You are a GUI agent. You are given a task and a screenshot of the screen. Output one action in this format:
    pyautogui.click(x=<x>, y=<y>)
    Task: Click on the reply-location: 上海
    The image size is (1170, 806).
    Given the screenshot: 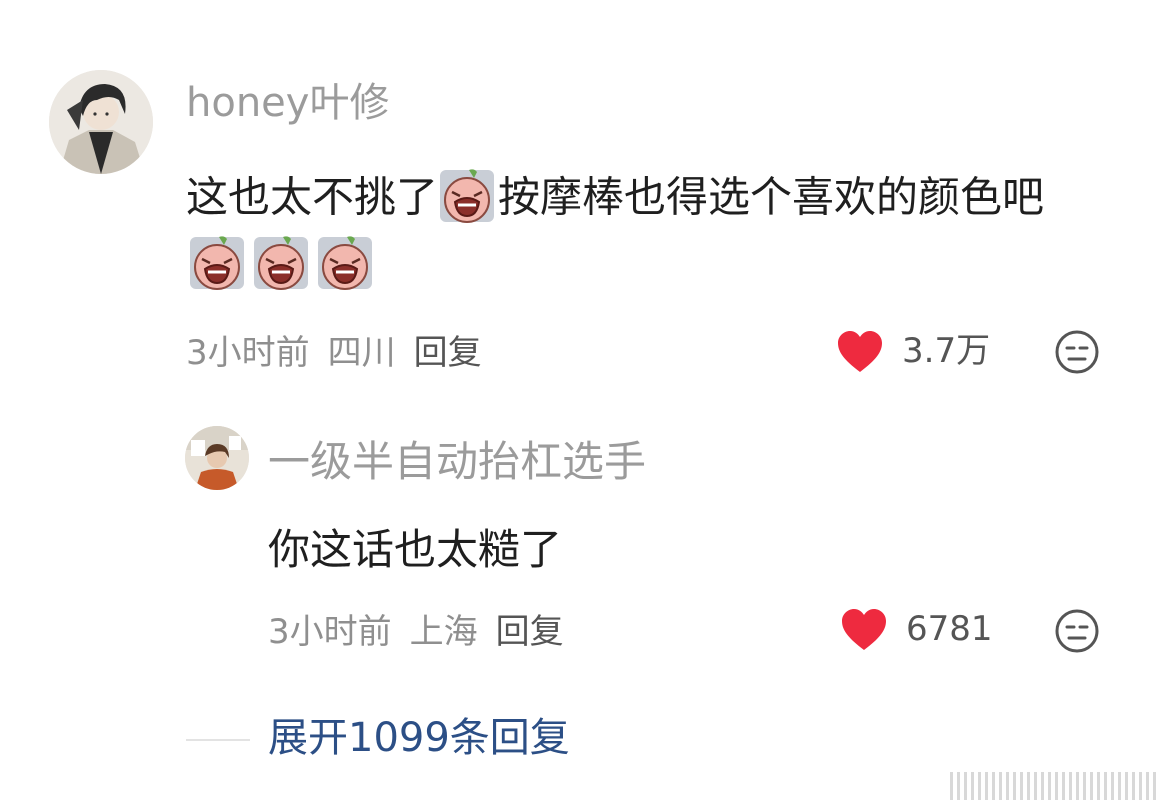 What is the action you would take?
    pyautogui.click(x=443, y=632)
    